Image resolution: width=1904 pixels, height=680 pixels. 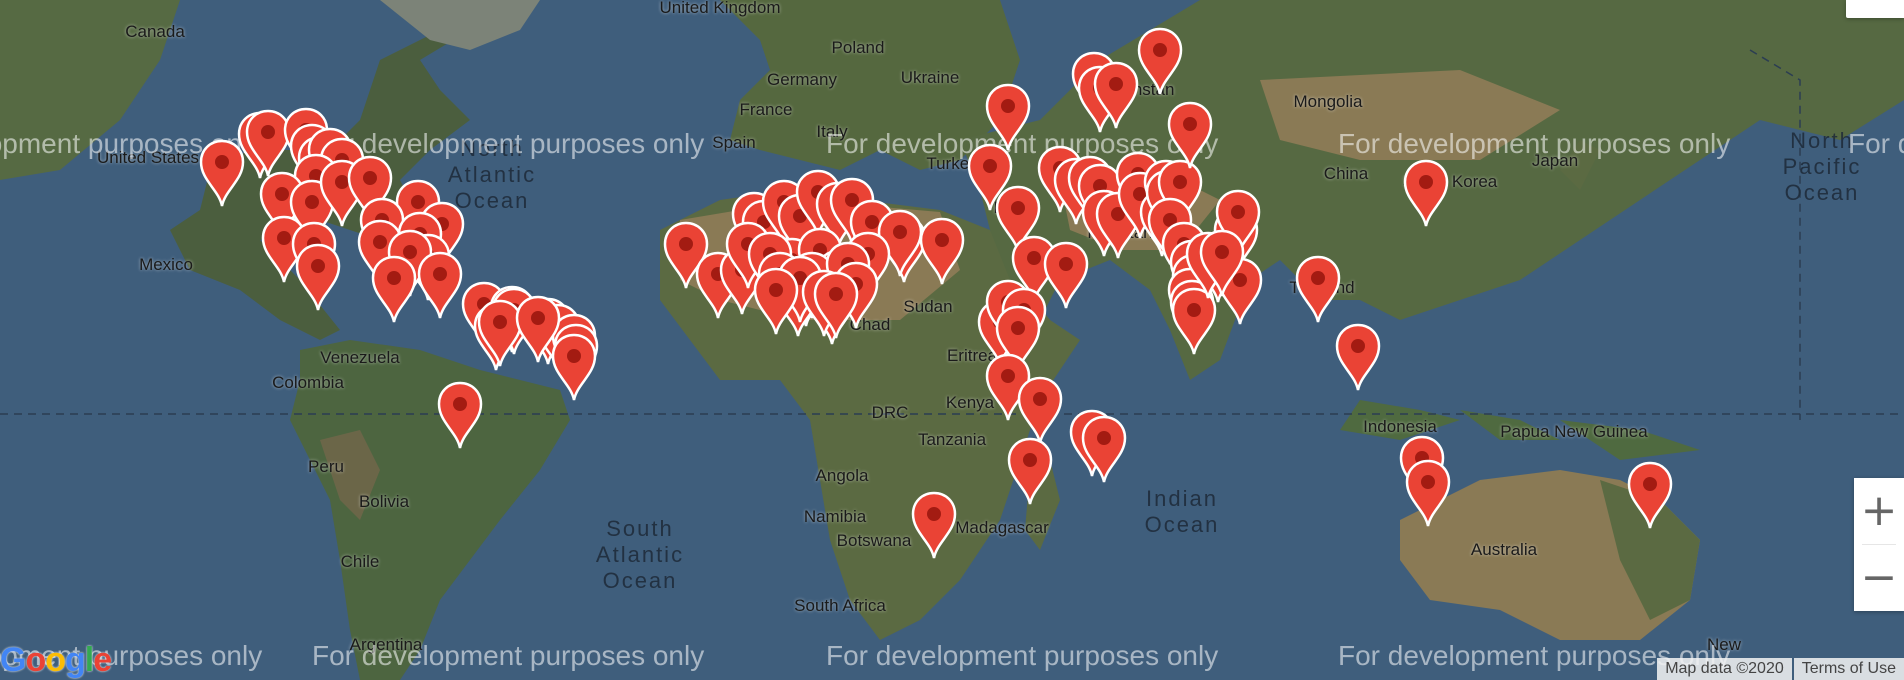 What do you see at coordinates (874, 540) in the screenshot?
I see `country-label: Botswana` at bounding box center [874, 540].